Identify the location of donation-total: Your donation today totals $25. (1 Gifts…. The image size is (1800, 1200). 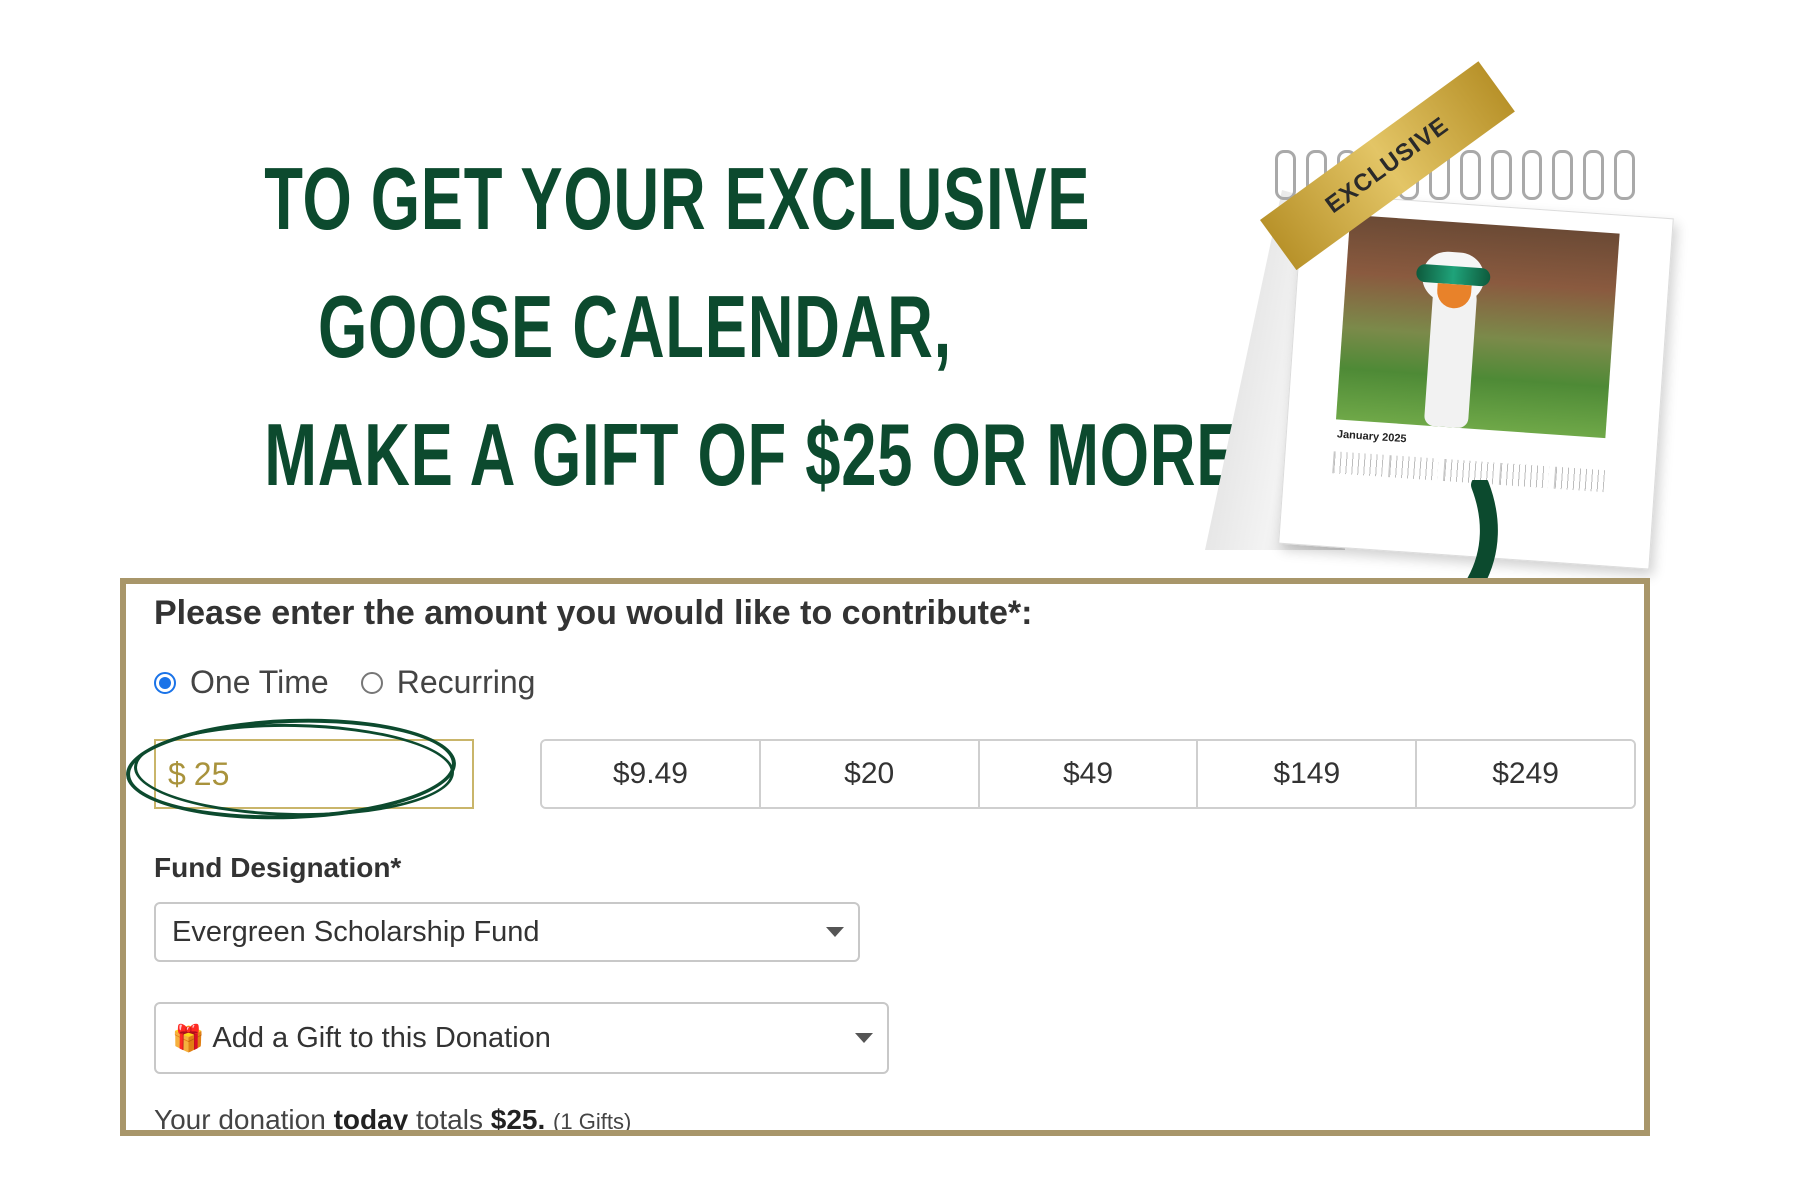
(393, 1119).